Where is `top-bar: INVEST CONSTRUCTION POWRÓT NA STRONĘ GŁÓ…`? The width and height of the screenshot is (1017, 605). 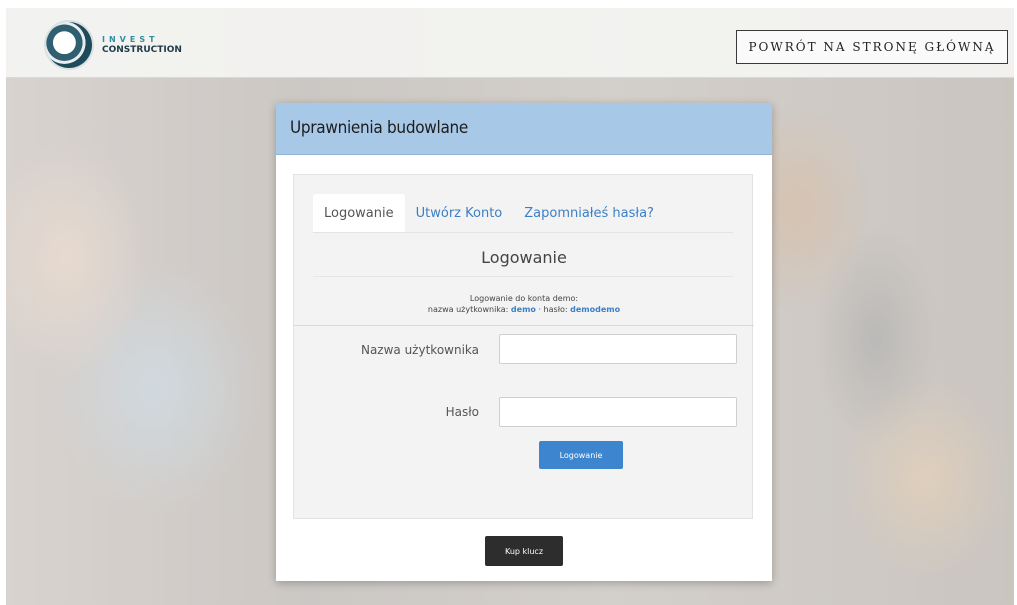
top-bar: INVEST CONSTRUCTION POWRÓT NA STRONĘ GŁÓ… is located at coordinates (510, 43).